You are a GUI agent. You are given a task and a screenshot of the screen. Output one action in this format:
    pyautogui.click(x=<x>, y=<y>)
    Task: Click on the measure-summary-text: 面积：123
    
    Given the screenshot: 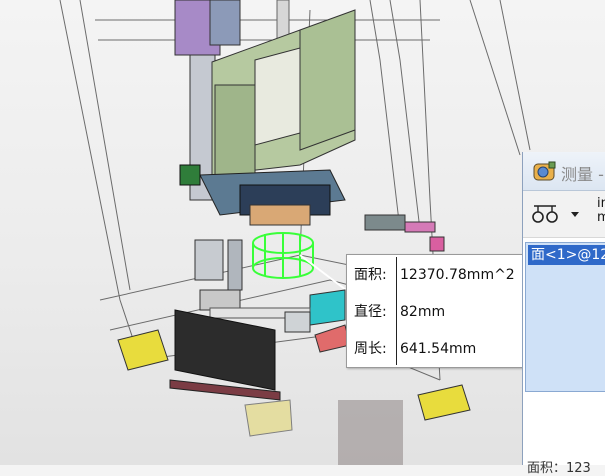 What is the action you would take?
    pyautogui.click(x=559, y=468)
    